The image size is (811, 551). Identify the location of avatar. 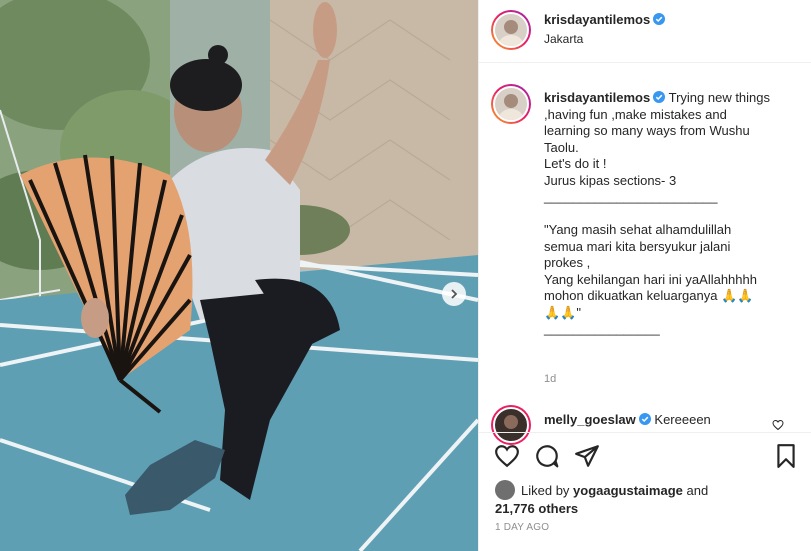
(511, 30).